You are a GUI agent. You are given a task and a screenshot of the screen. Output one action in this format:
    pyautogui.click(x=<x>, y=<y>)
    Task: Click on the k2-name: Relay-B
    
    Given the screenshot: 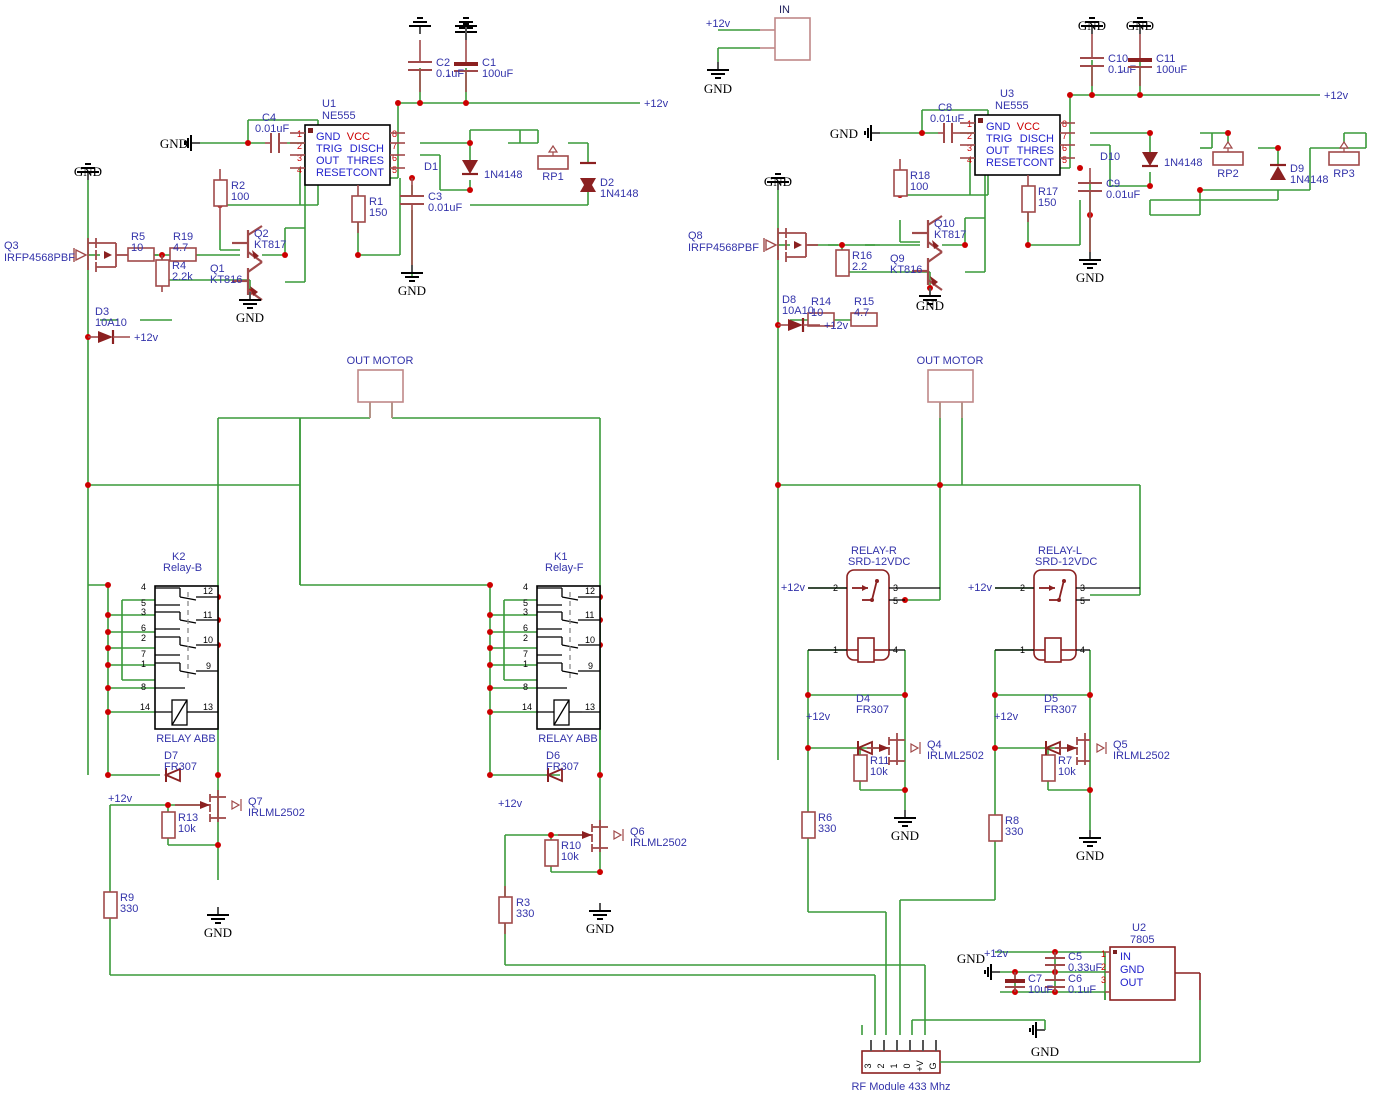 What is the action you would take?
    pyautogui.click(x=182, y=568)
    